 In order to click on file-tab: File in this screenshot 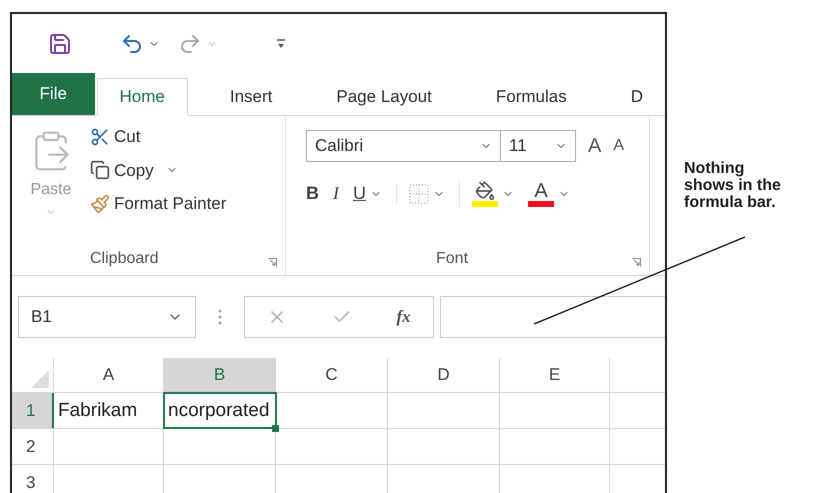, I will do `click(53, 94)`.